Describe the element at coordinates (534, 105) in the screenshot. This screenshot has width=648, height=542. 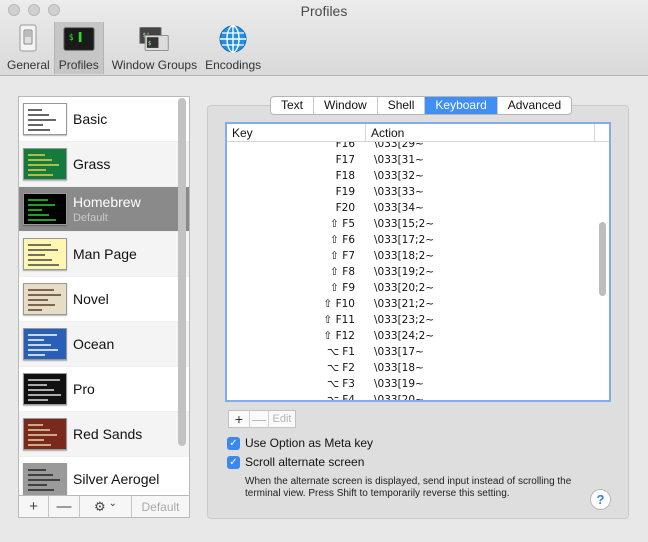
I see `tab-advanced: Advanced` at that location.